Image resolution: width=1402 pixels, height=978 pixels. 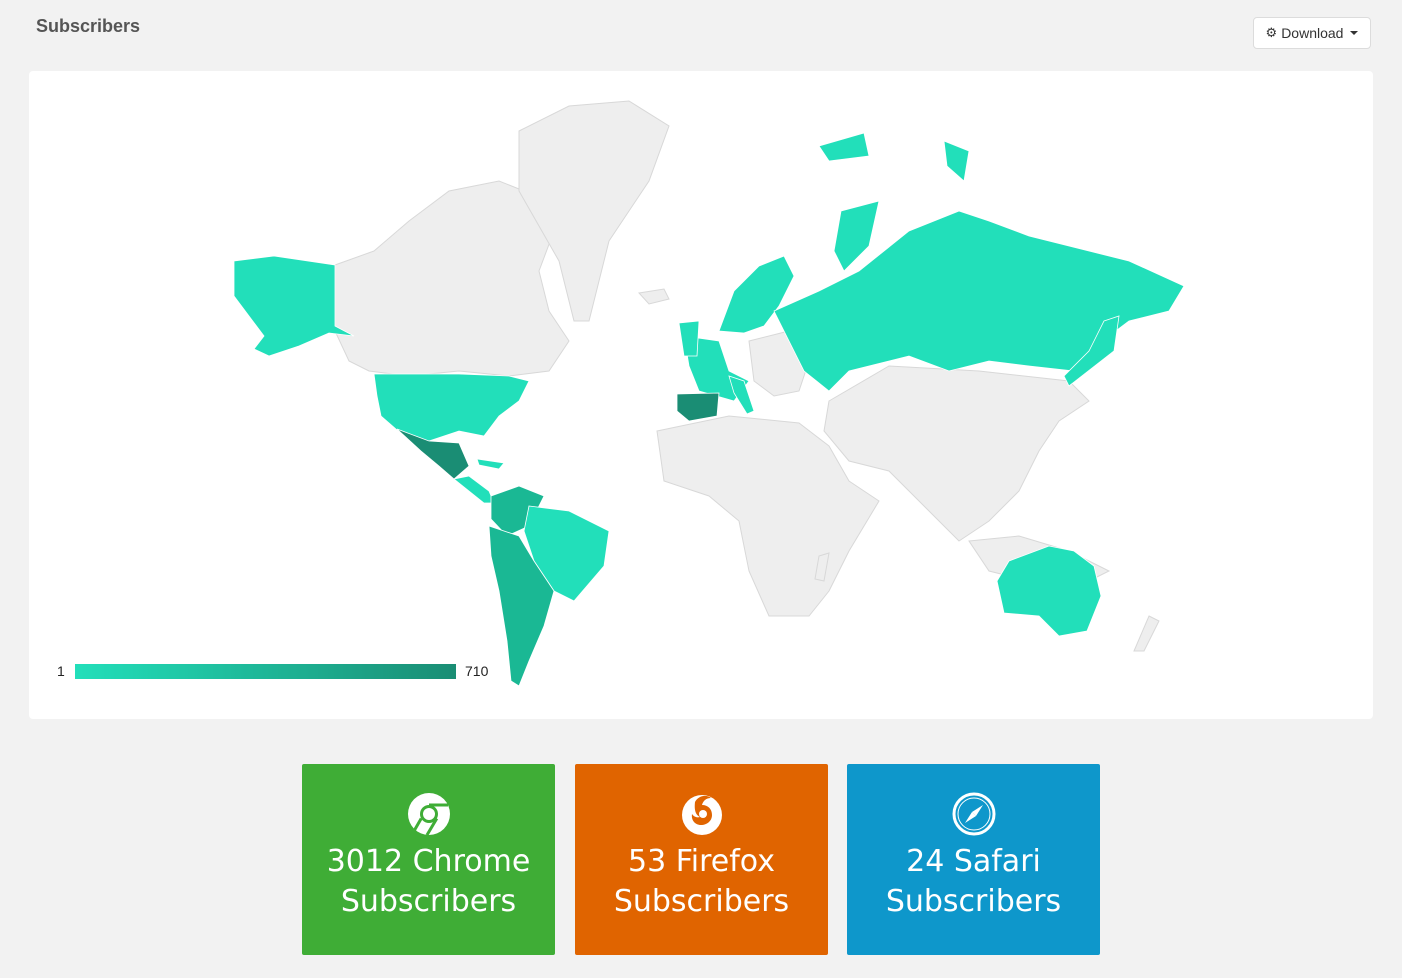 I want to click on map-region-new-zealand, so click(x=1146, y=633).